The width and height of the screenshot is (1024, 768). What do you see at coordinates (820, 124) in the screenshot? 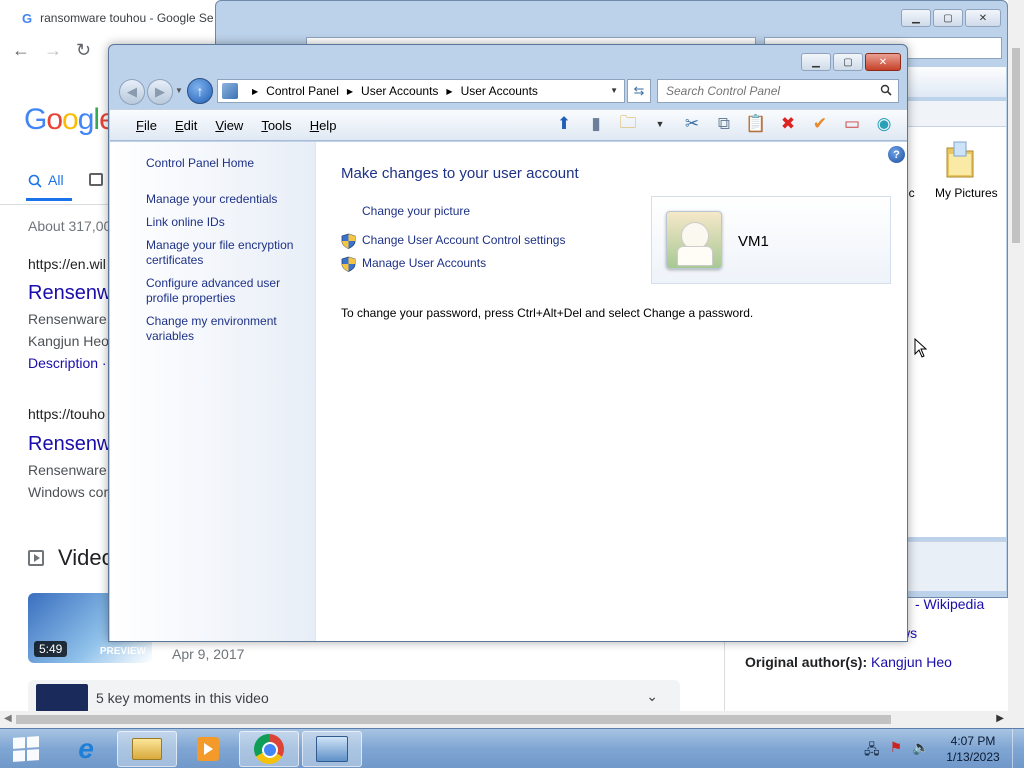
I see `checkmark-icon: ✔` at bounding box center [820, 124].